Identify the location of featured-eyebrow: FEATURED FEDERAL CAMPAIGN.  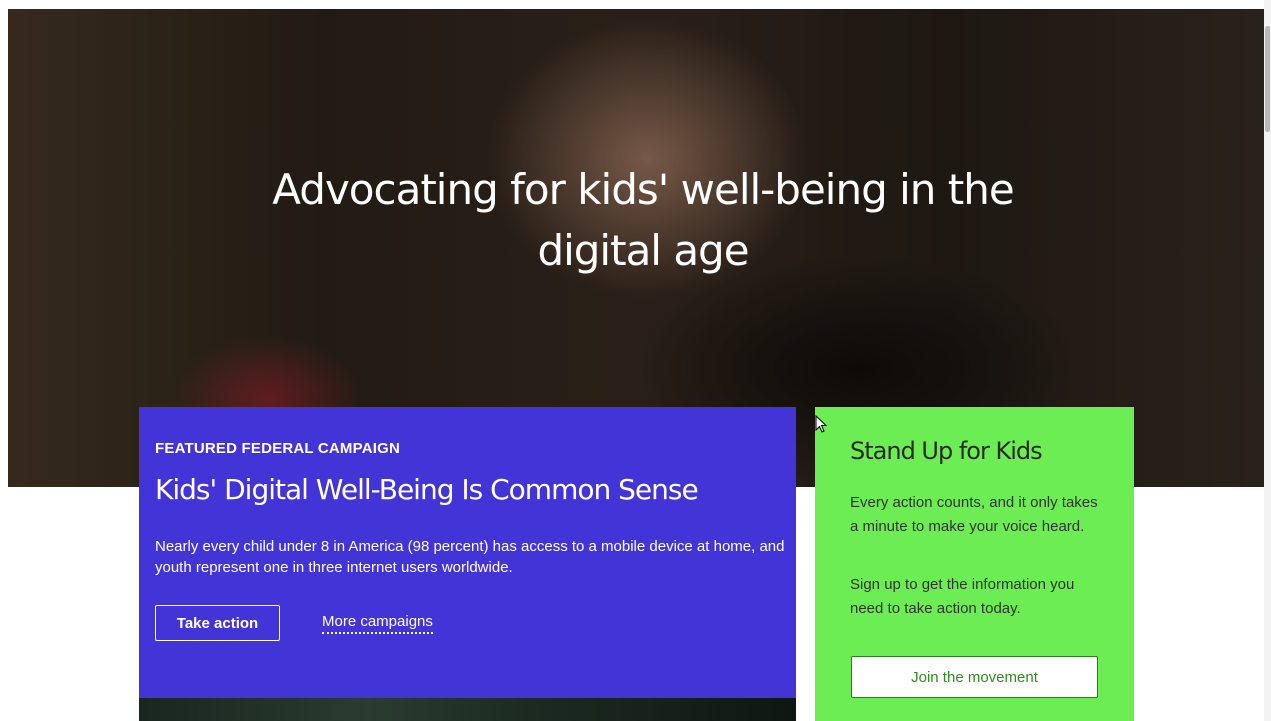
(277, 448).